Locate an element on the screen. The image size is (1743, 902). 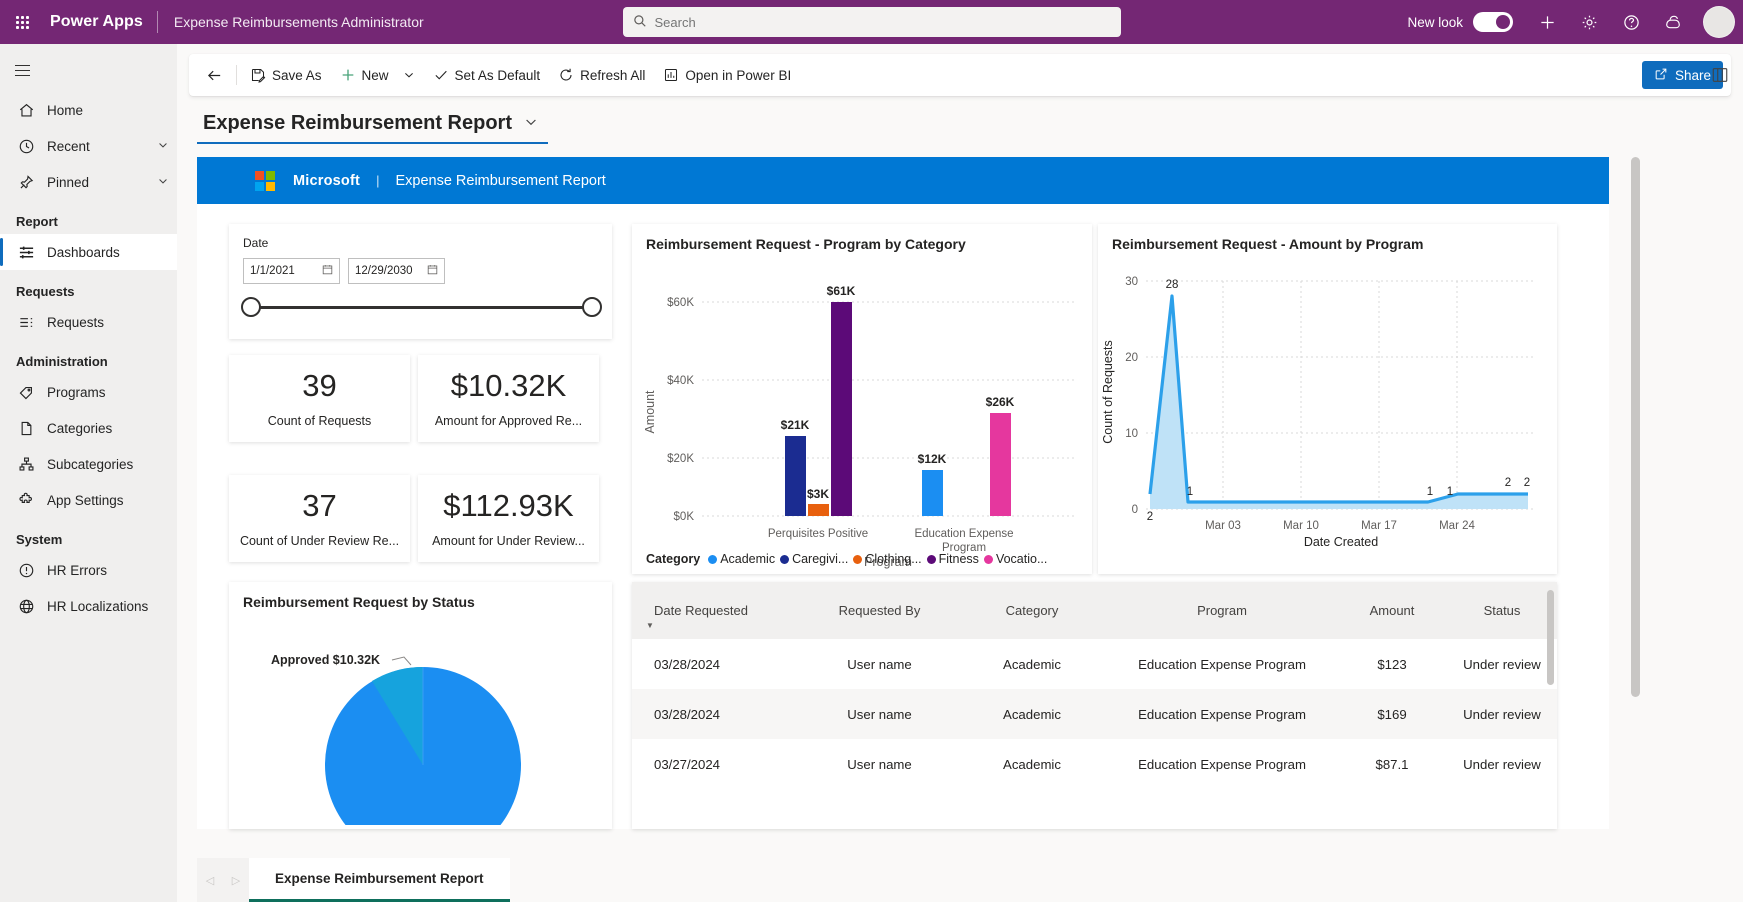
command-separator is located at coordinates (236, 75).